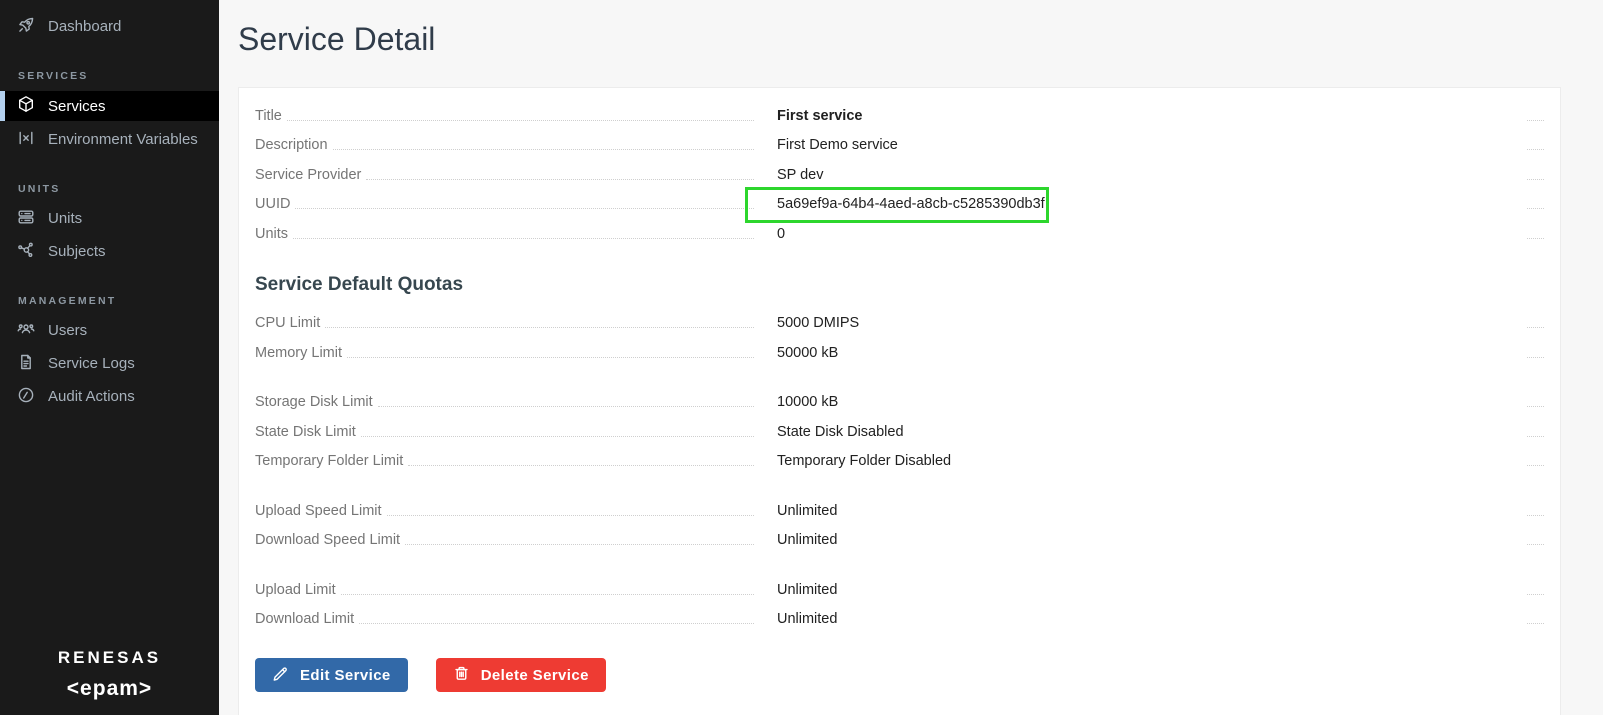 Image resolution: width=1603 pixels, height=715 pixels. Describe the element at coordinates (85, 26) in the screenshot. I see `sidebar-item-label: Dashboard` at that location.